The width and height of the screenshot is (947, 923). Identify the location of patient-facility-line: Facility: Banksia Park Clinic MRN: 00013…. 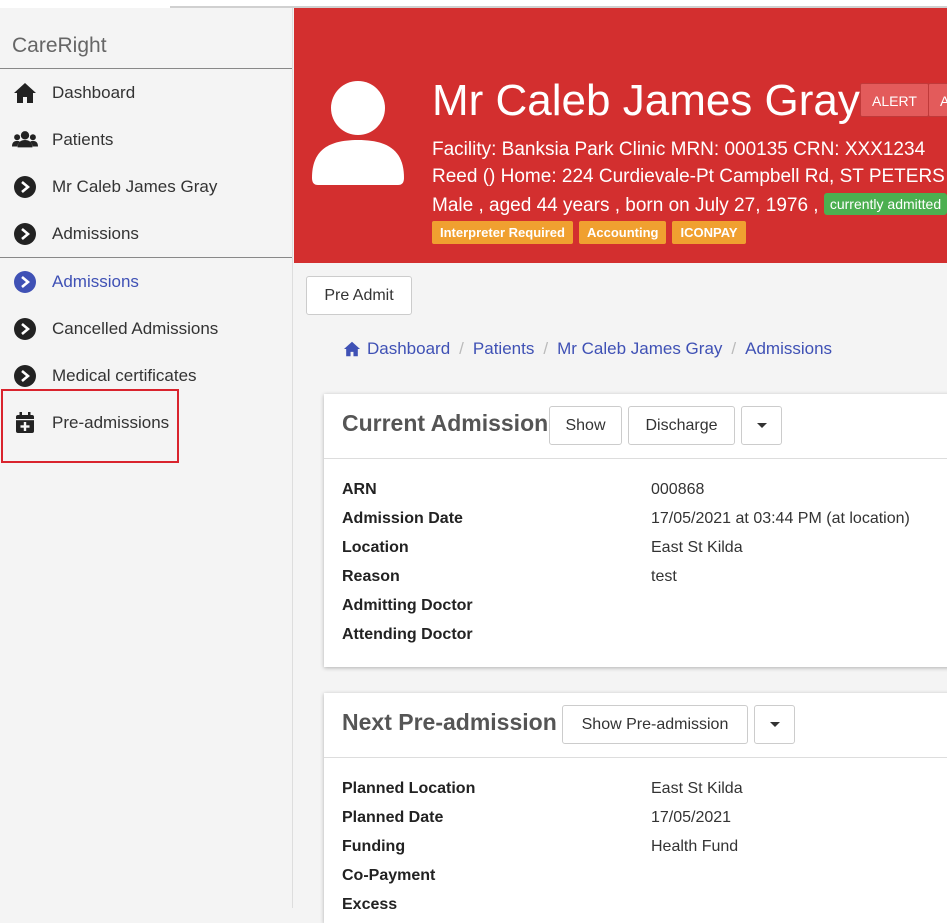
(679, 149).